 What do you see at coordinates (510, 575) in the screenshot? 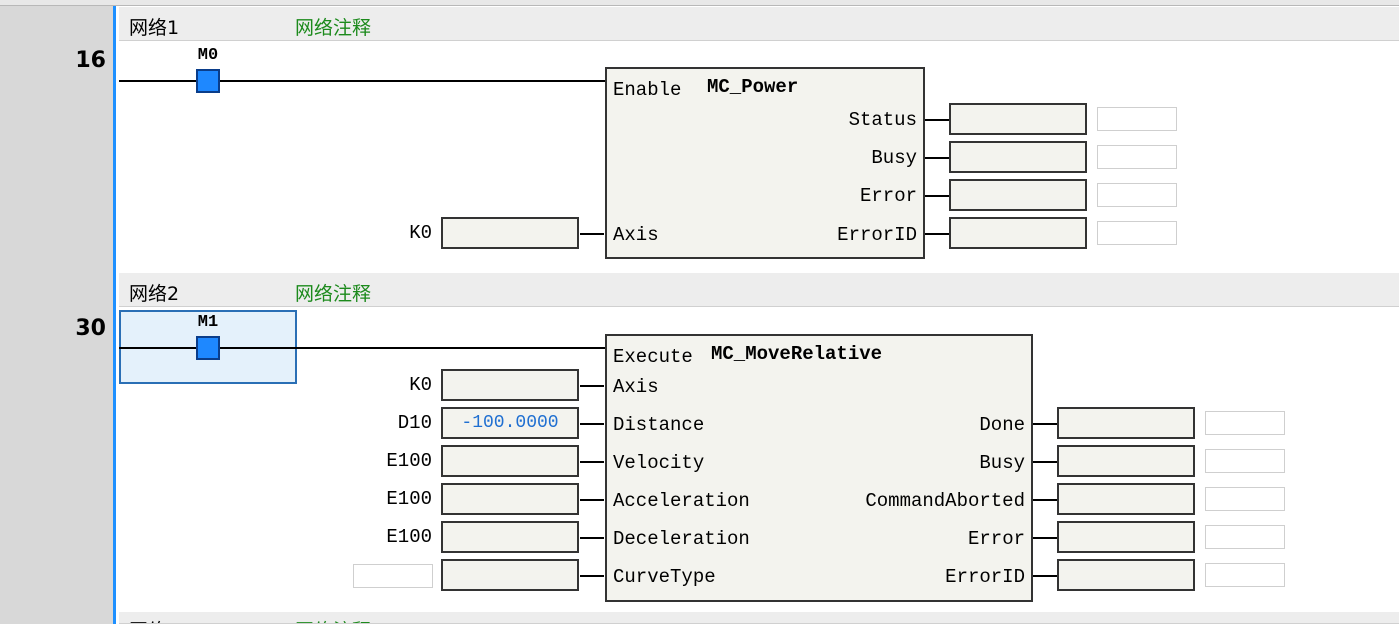
I see `input-curvetype-field` at bounding box center [510, 575].